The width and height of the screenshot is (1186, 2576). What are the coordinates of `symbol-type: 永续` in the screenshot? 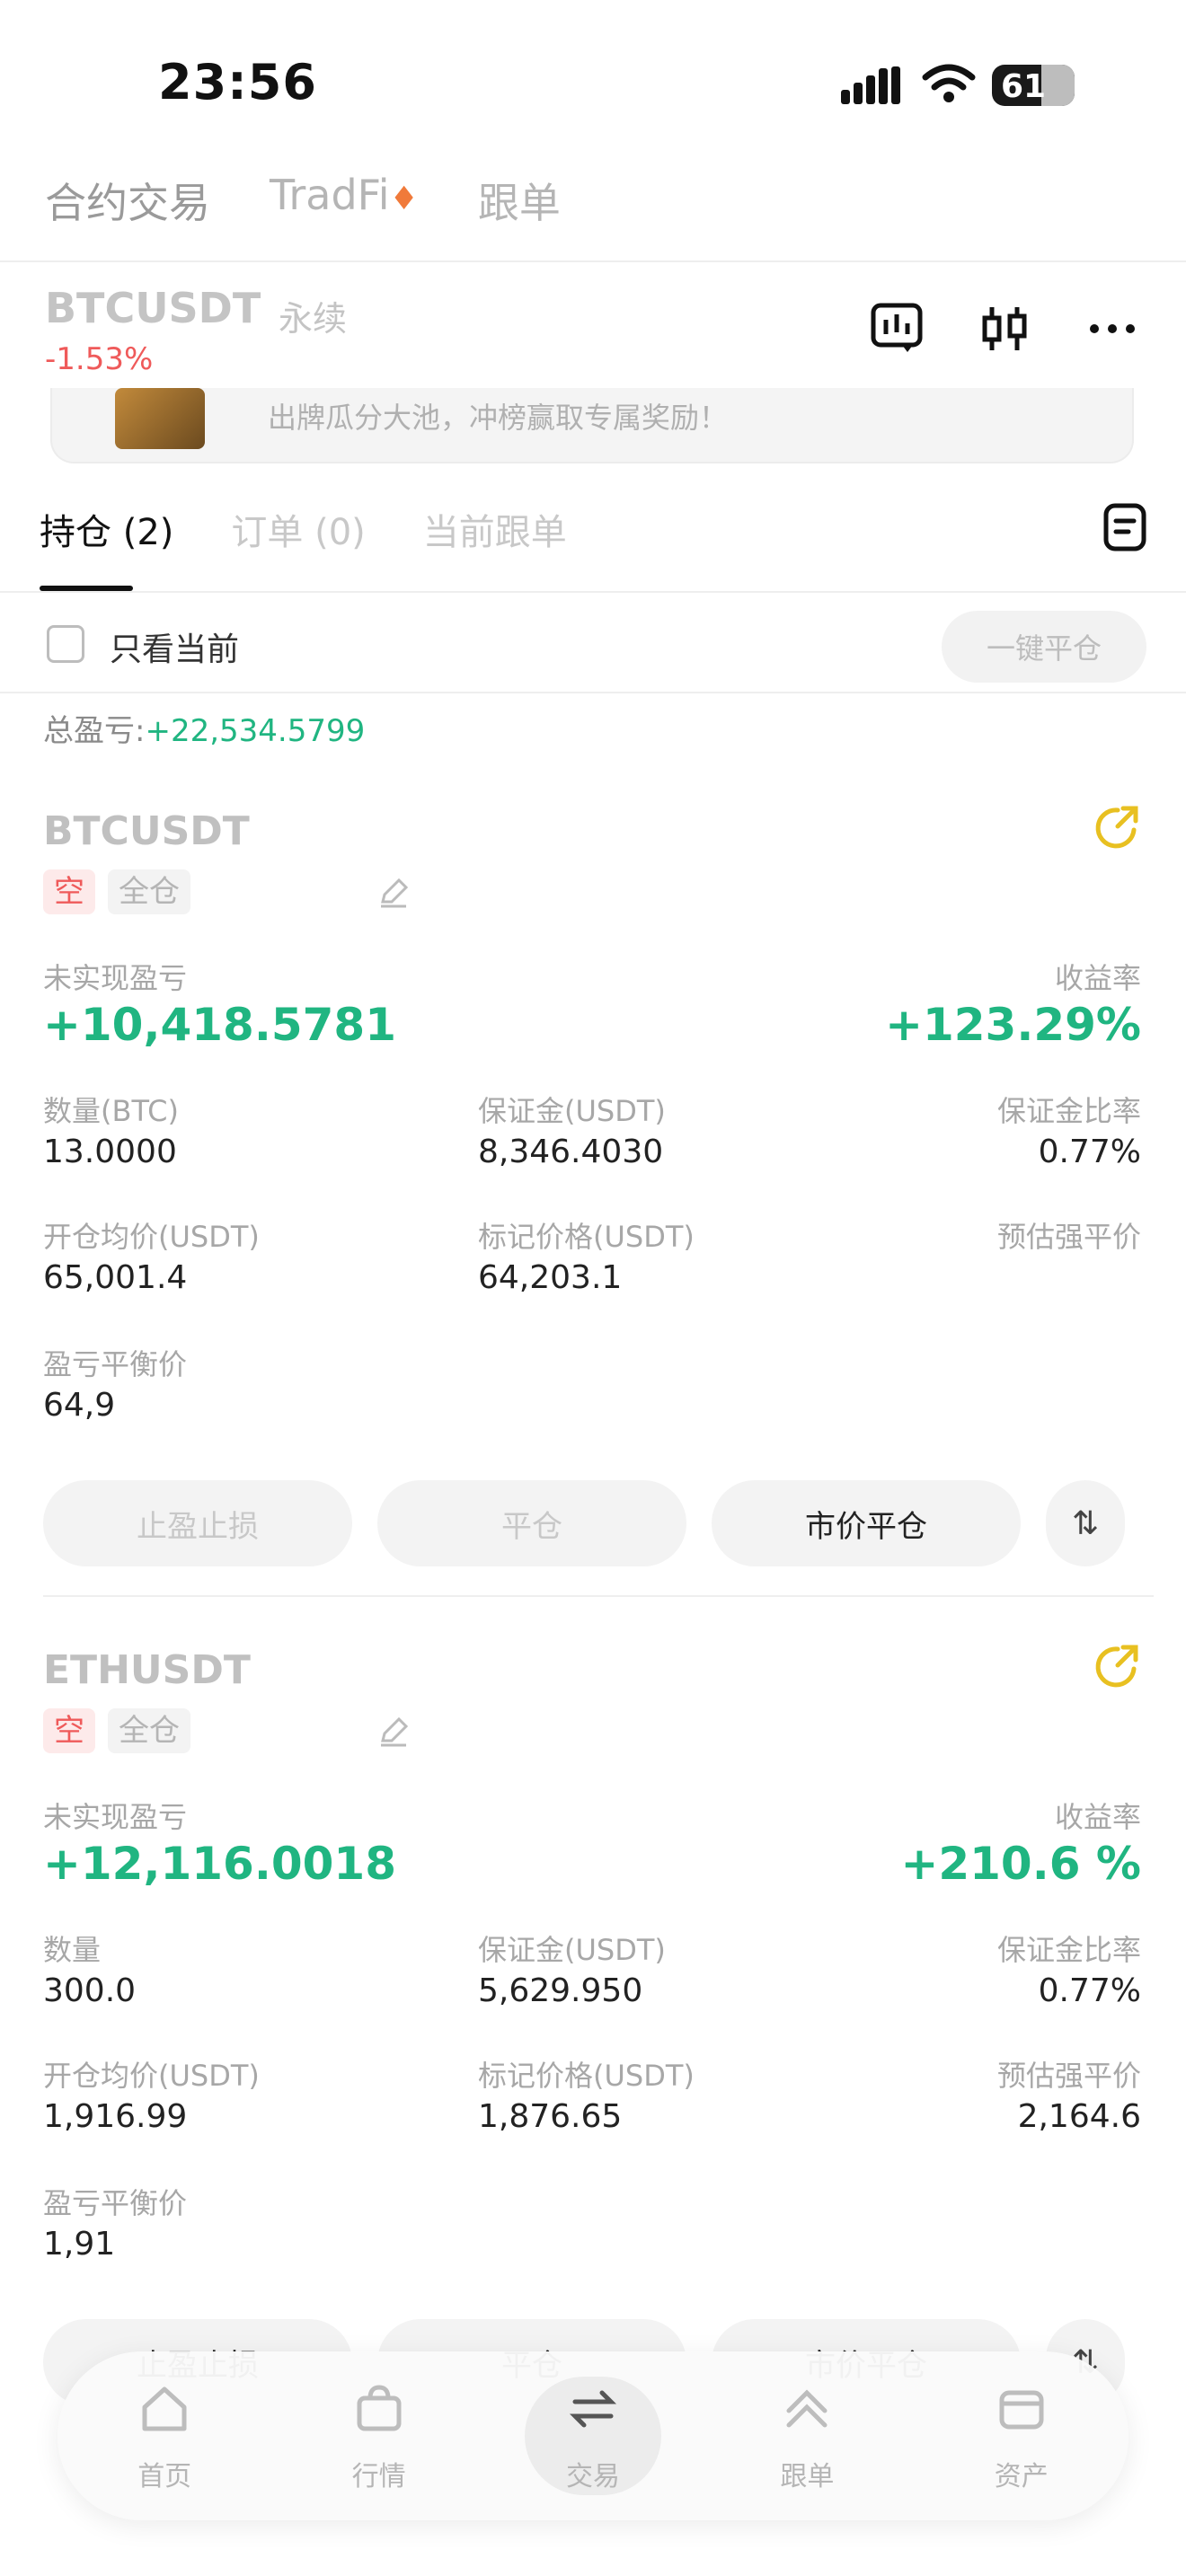 It's located at (313, 319).